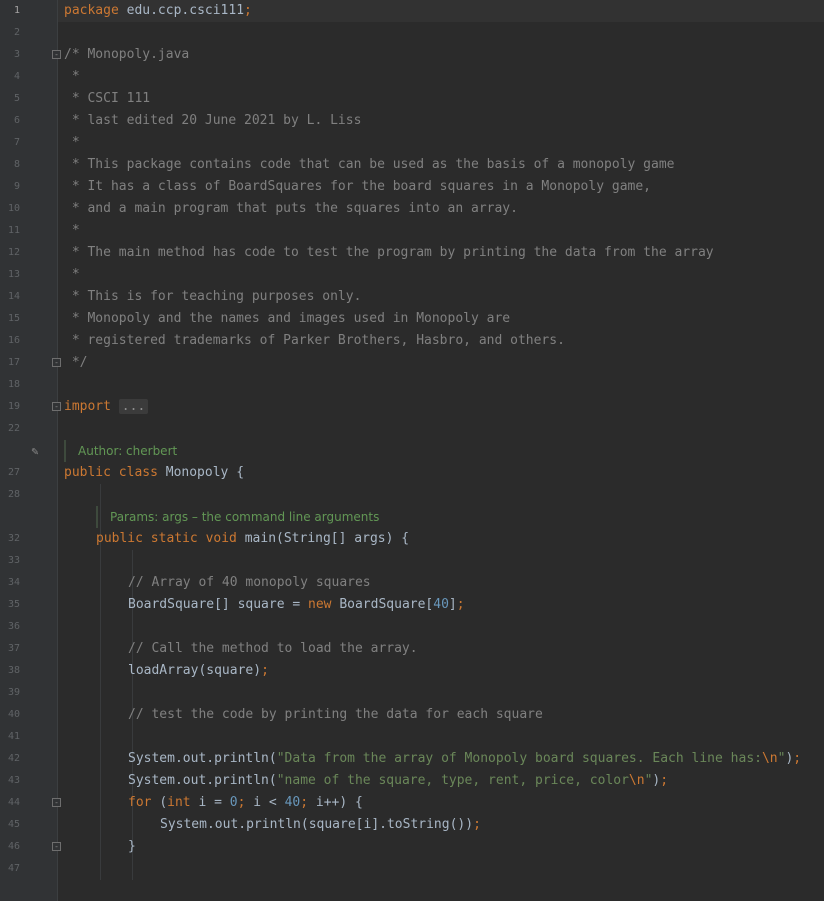 This screenshot has height=901, width=824. Describe the element at coordinates (13, 670) in the screenshot. I see `line-number: 38` at that location.